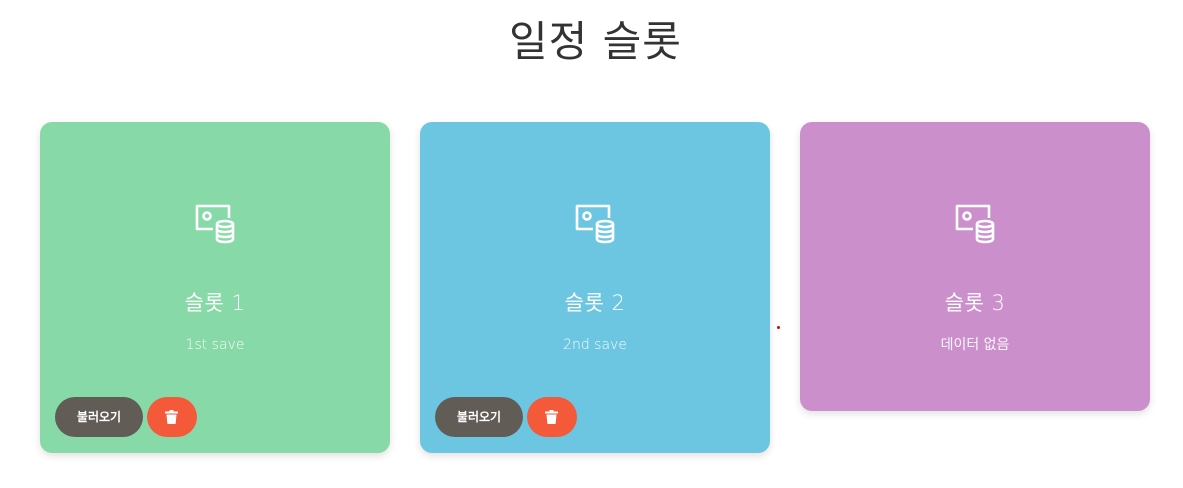  Describe the element at coordinates (215, 303) in the screenshot. I see `slot-name: 슬롯 1` at that location.